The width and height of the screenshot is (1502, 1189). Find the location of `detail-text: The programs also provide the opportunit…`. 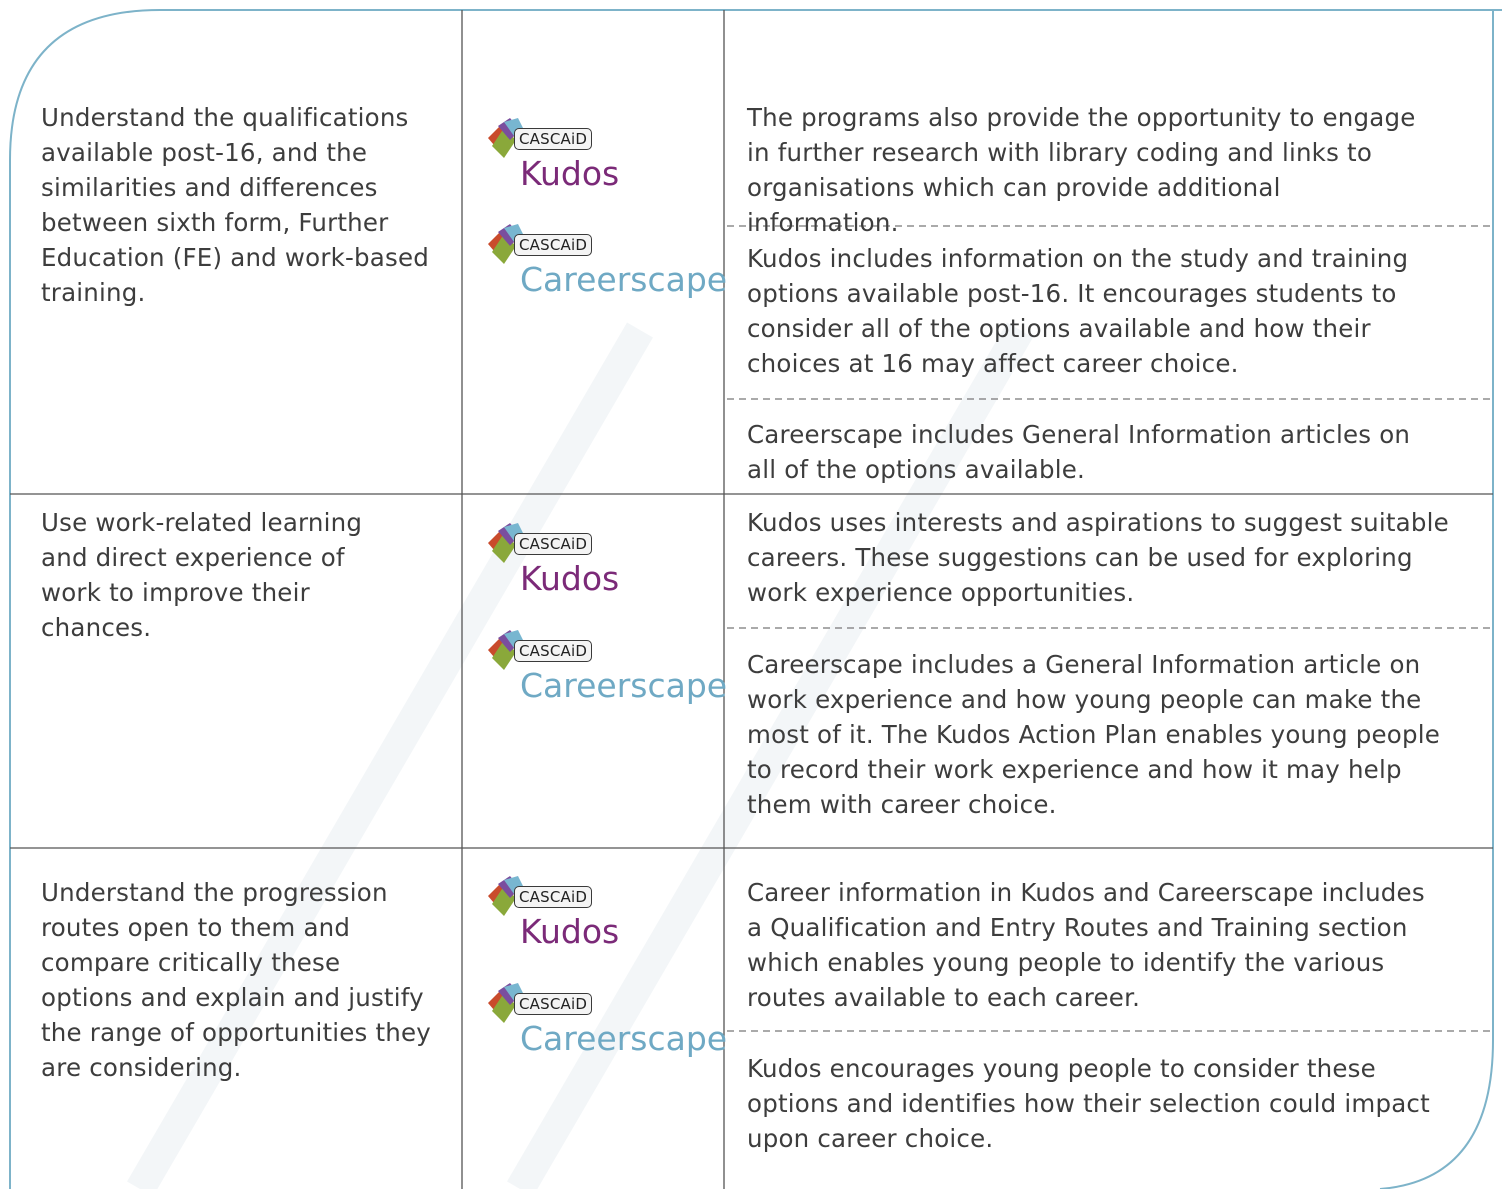

detail-text: The programs also provide the opportunit… is located at coordinates (1081, 170).